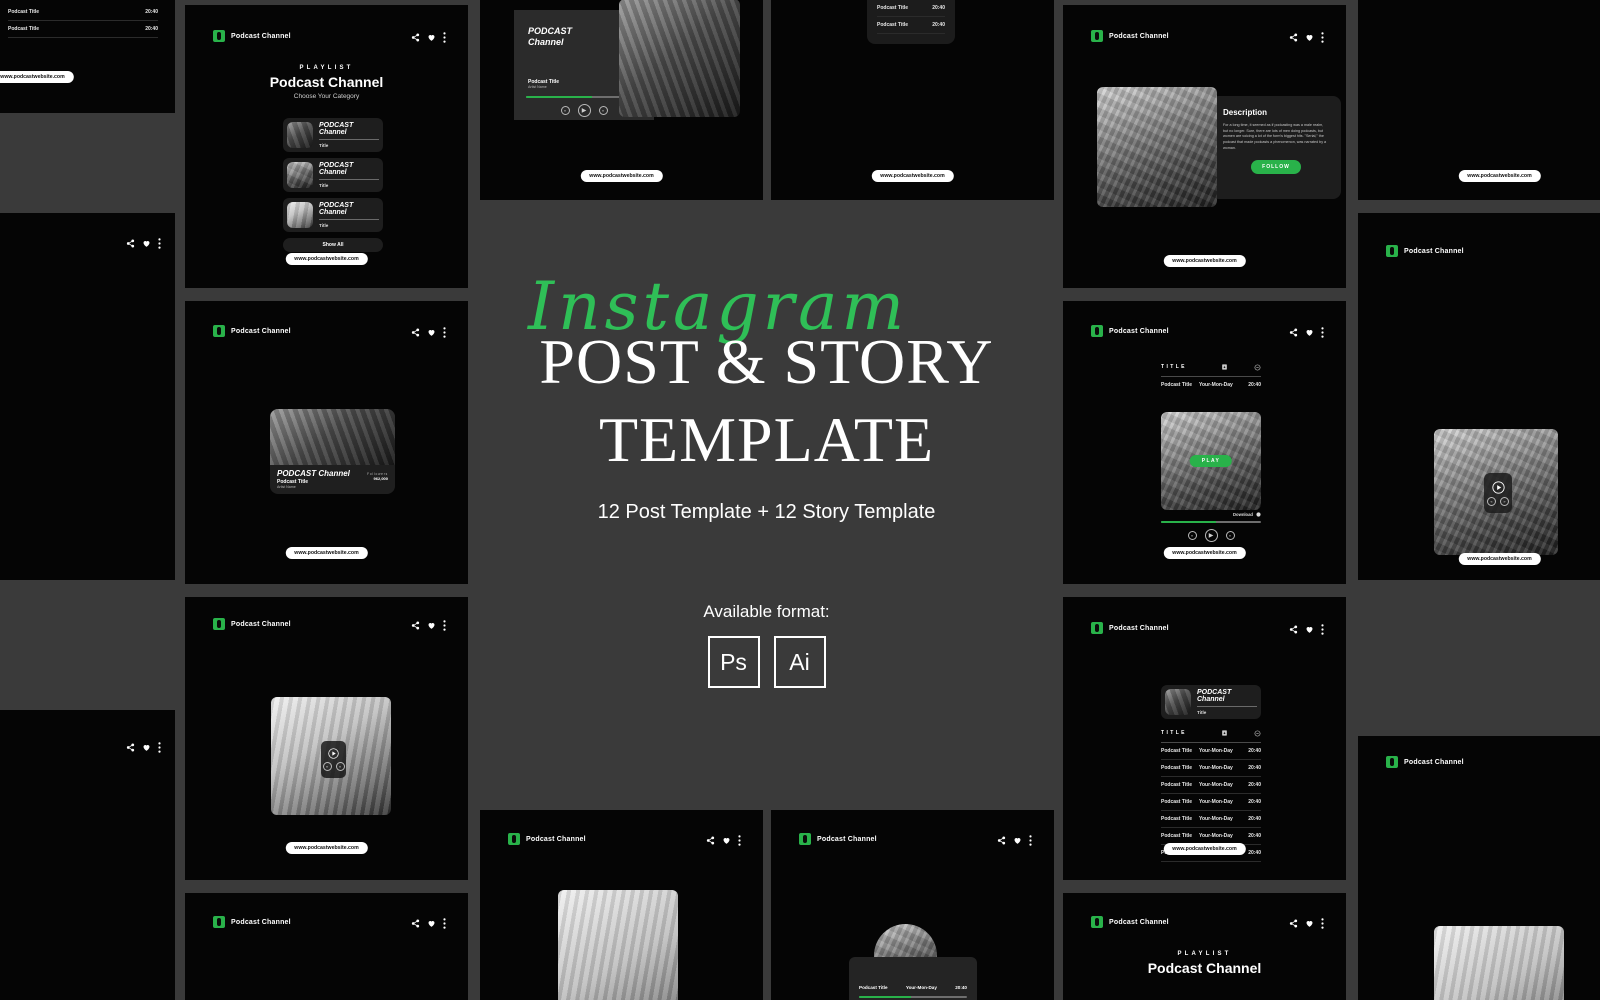  What do you see at coordinates (1276, 166) in the screenshot?
I see `follow-button: FOLLOW` at bounding box center [1276, 166].